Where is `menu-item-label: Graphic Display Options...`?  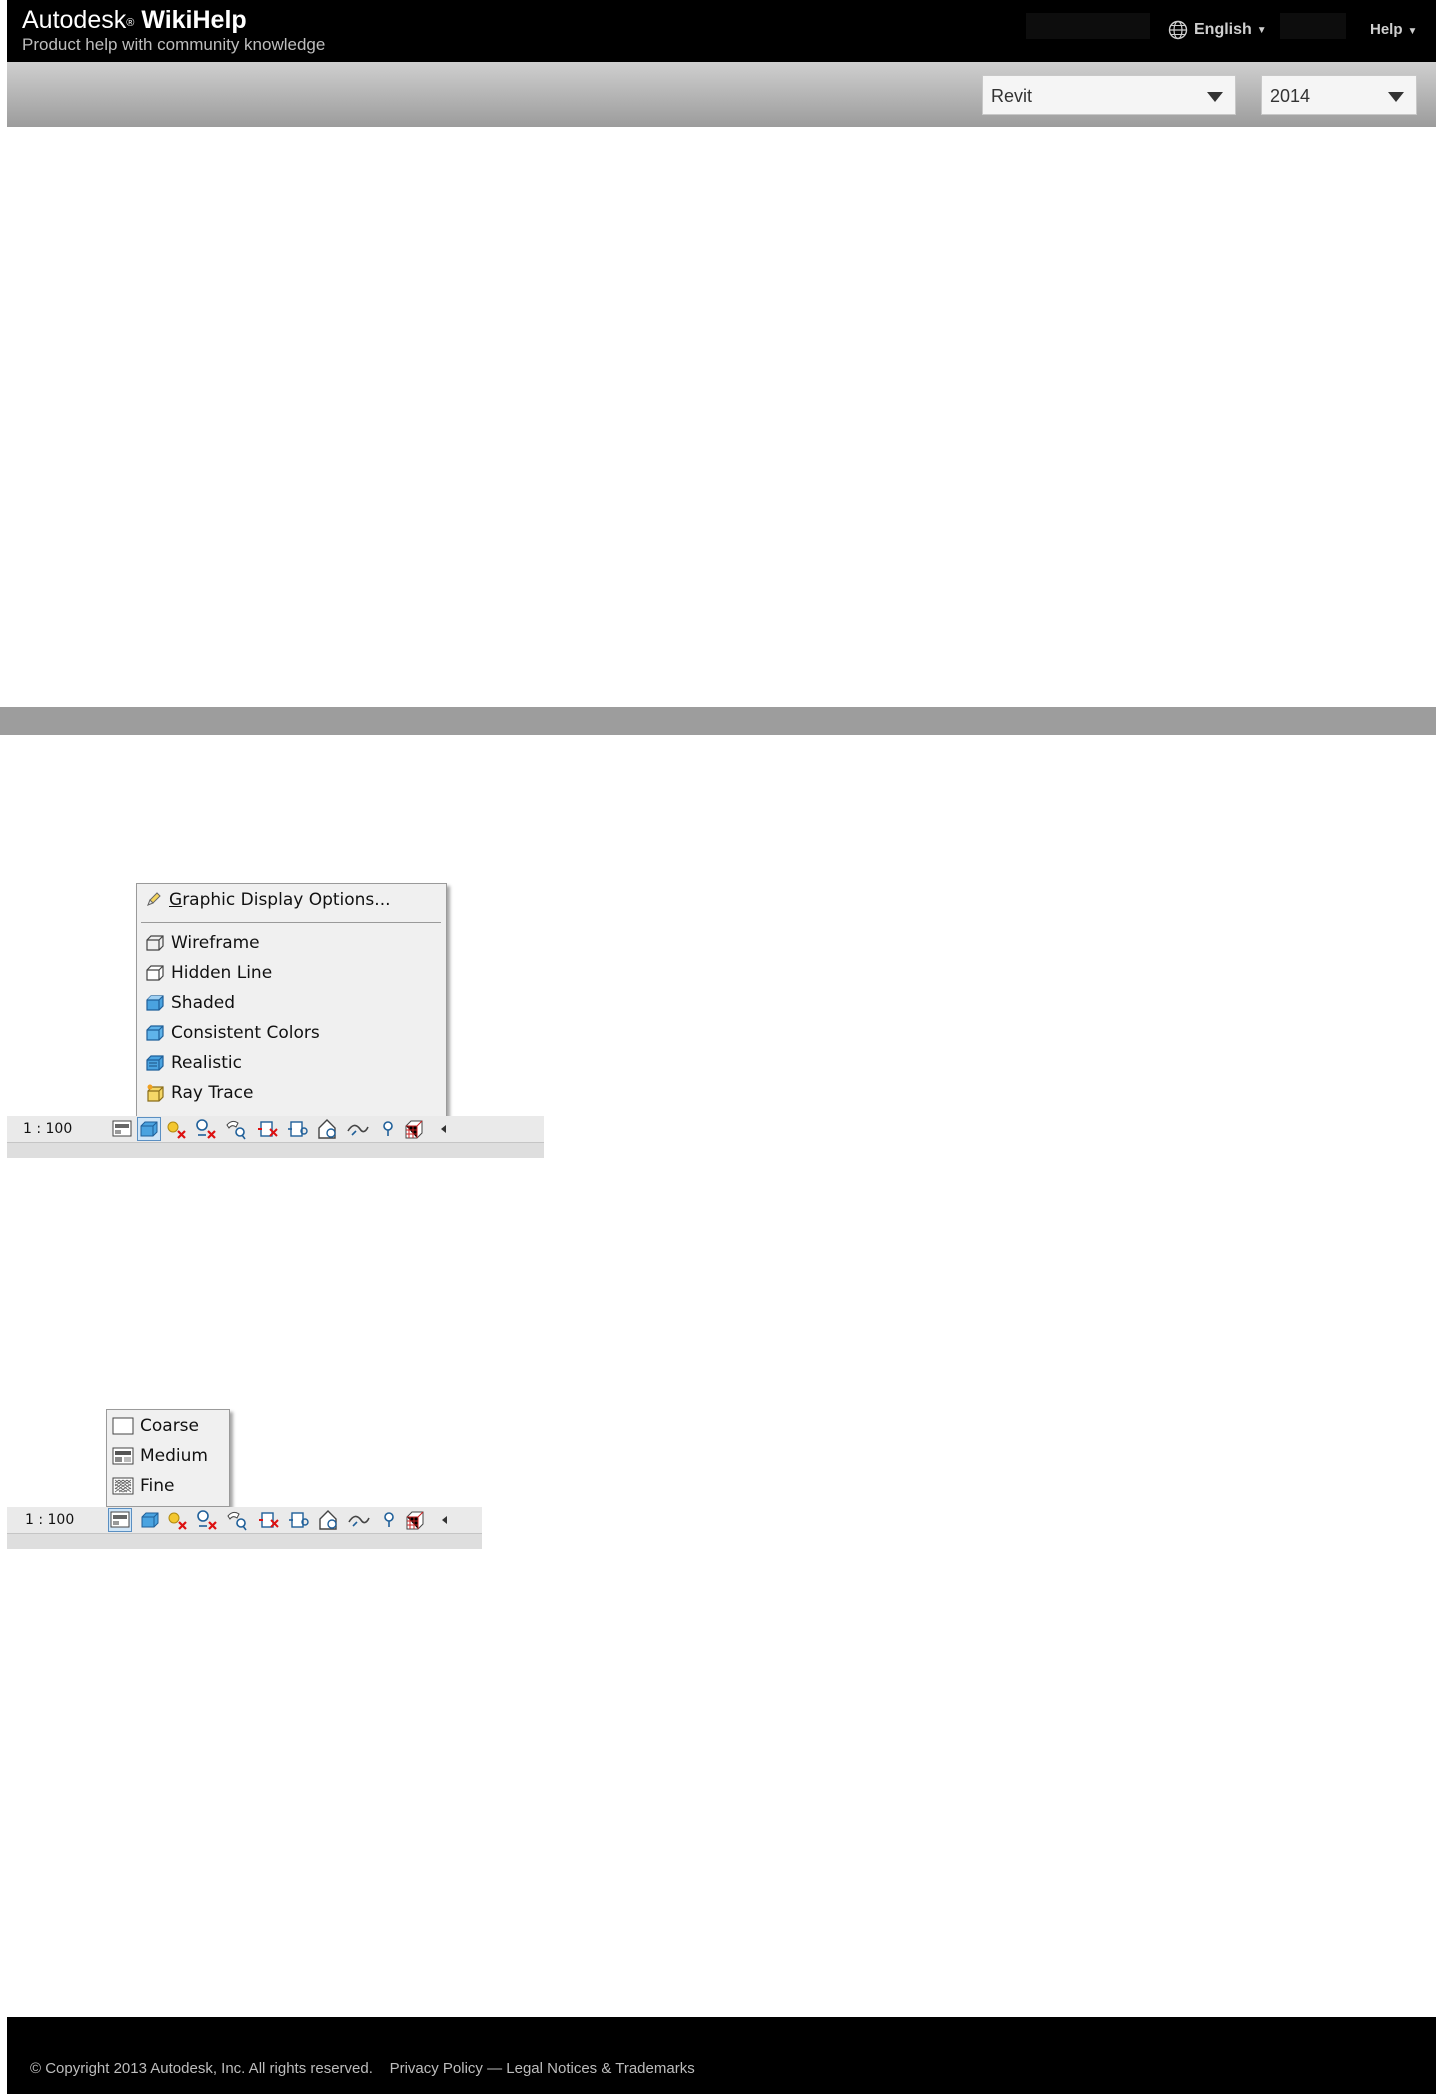 menu-item-label: Graphic Display Options... is located at coordinates (280, 900).